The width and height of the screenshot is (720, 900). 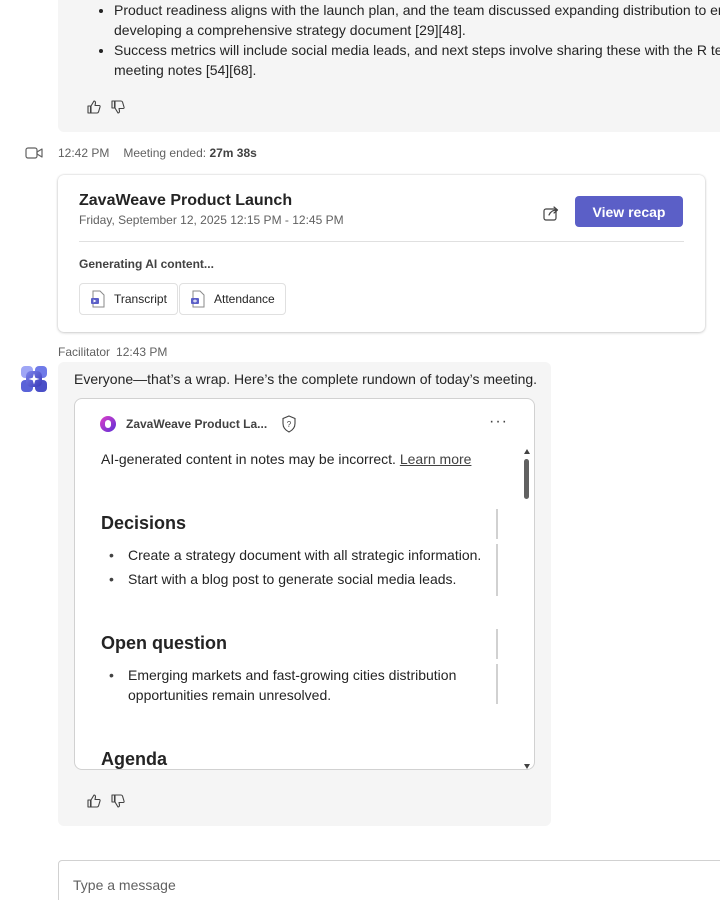 I want to click on loop-header: ZavaWeave Product La... ?, so click(x=198, y=424).